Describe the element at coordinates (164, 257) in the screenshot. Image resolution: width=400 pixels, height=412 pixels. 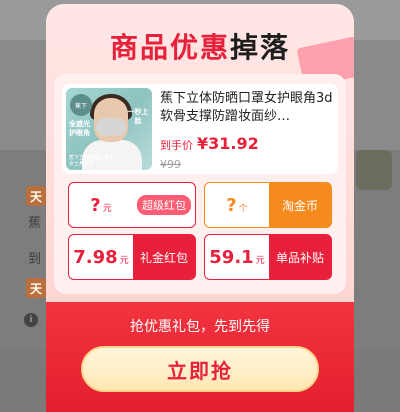
I see `coupon-label: 礼金红包` at that location.